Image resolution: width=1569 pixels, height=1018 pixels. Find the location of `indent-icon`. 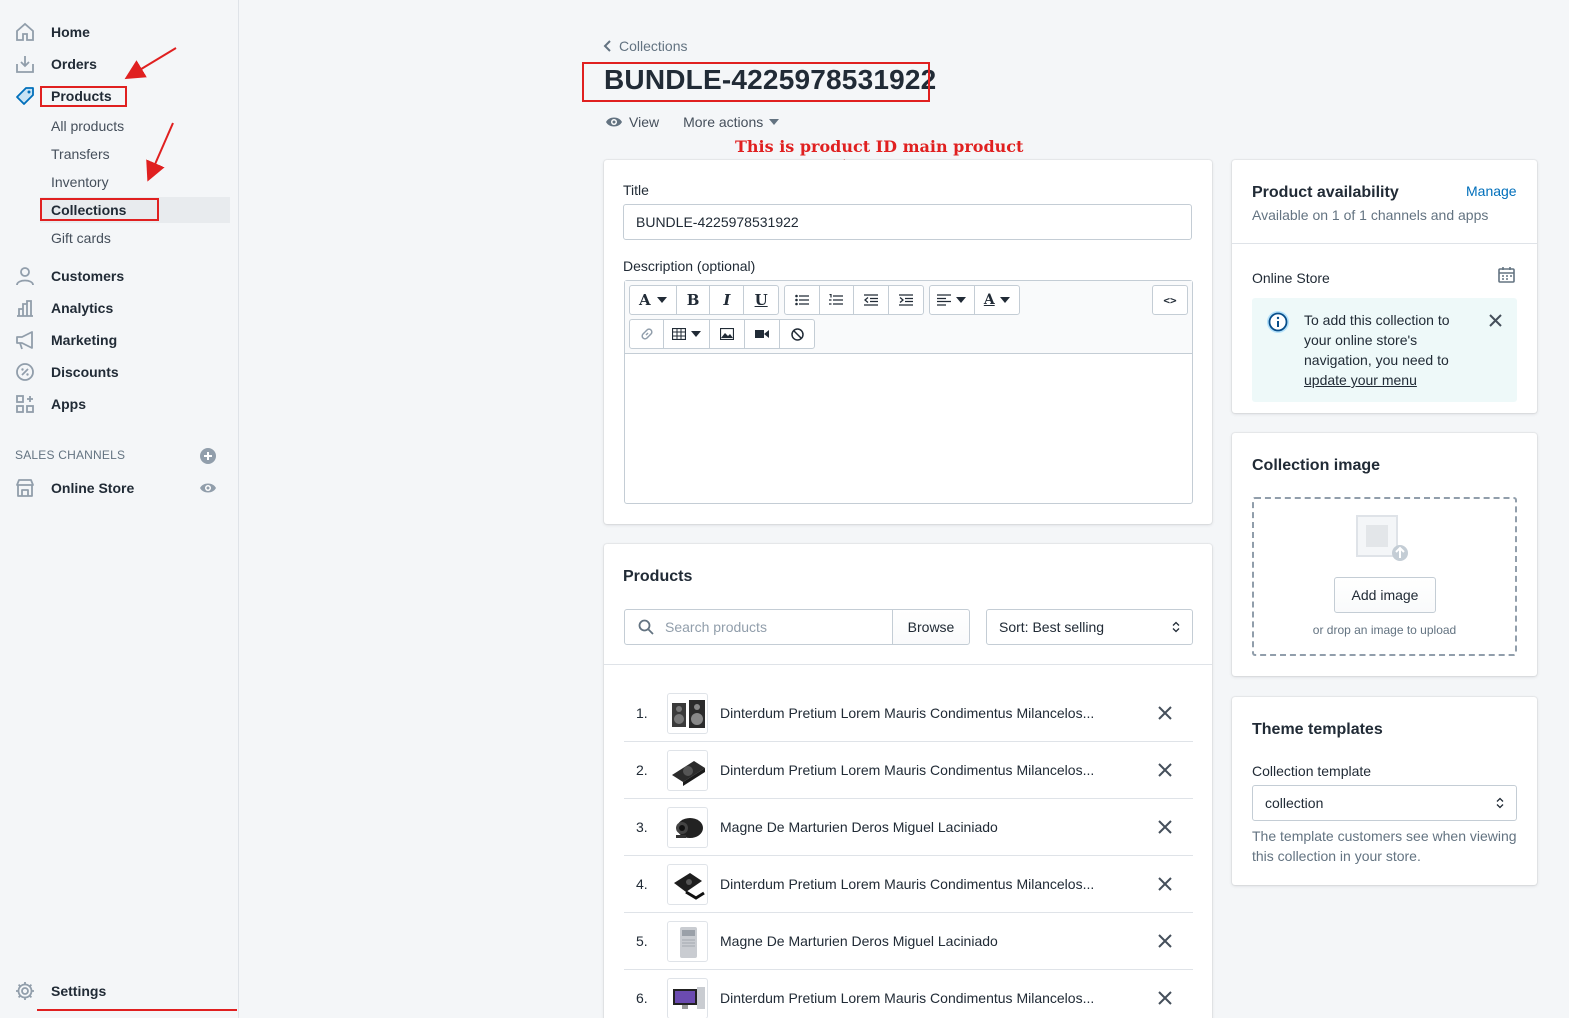

indent-icon is located at coordinates (905, 300).